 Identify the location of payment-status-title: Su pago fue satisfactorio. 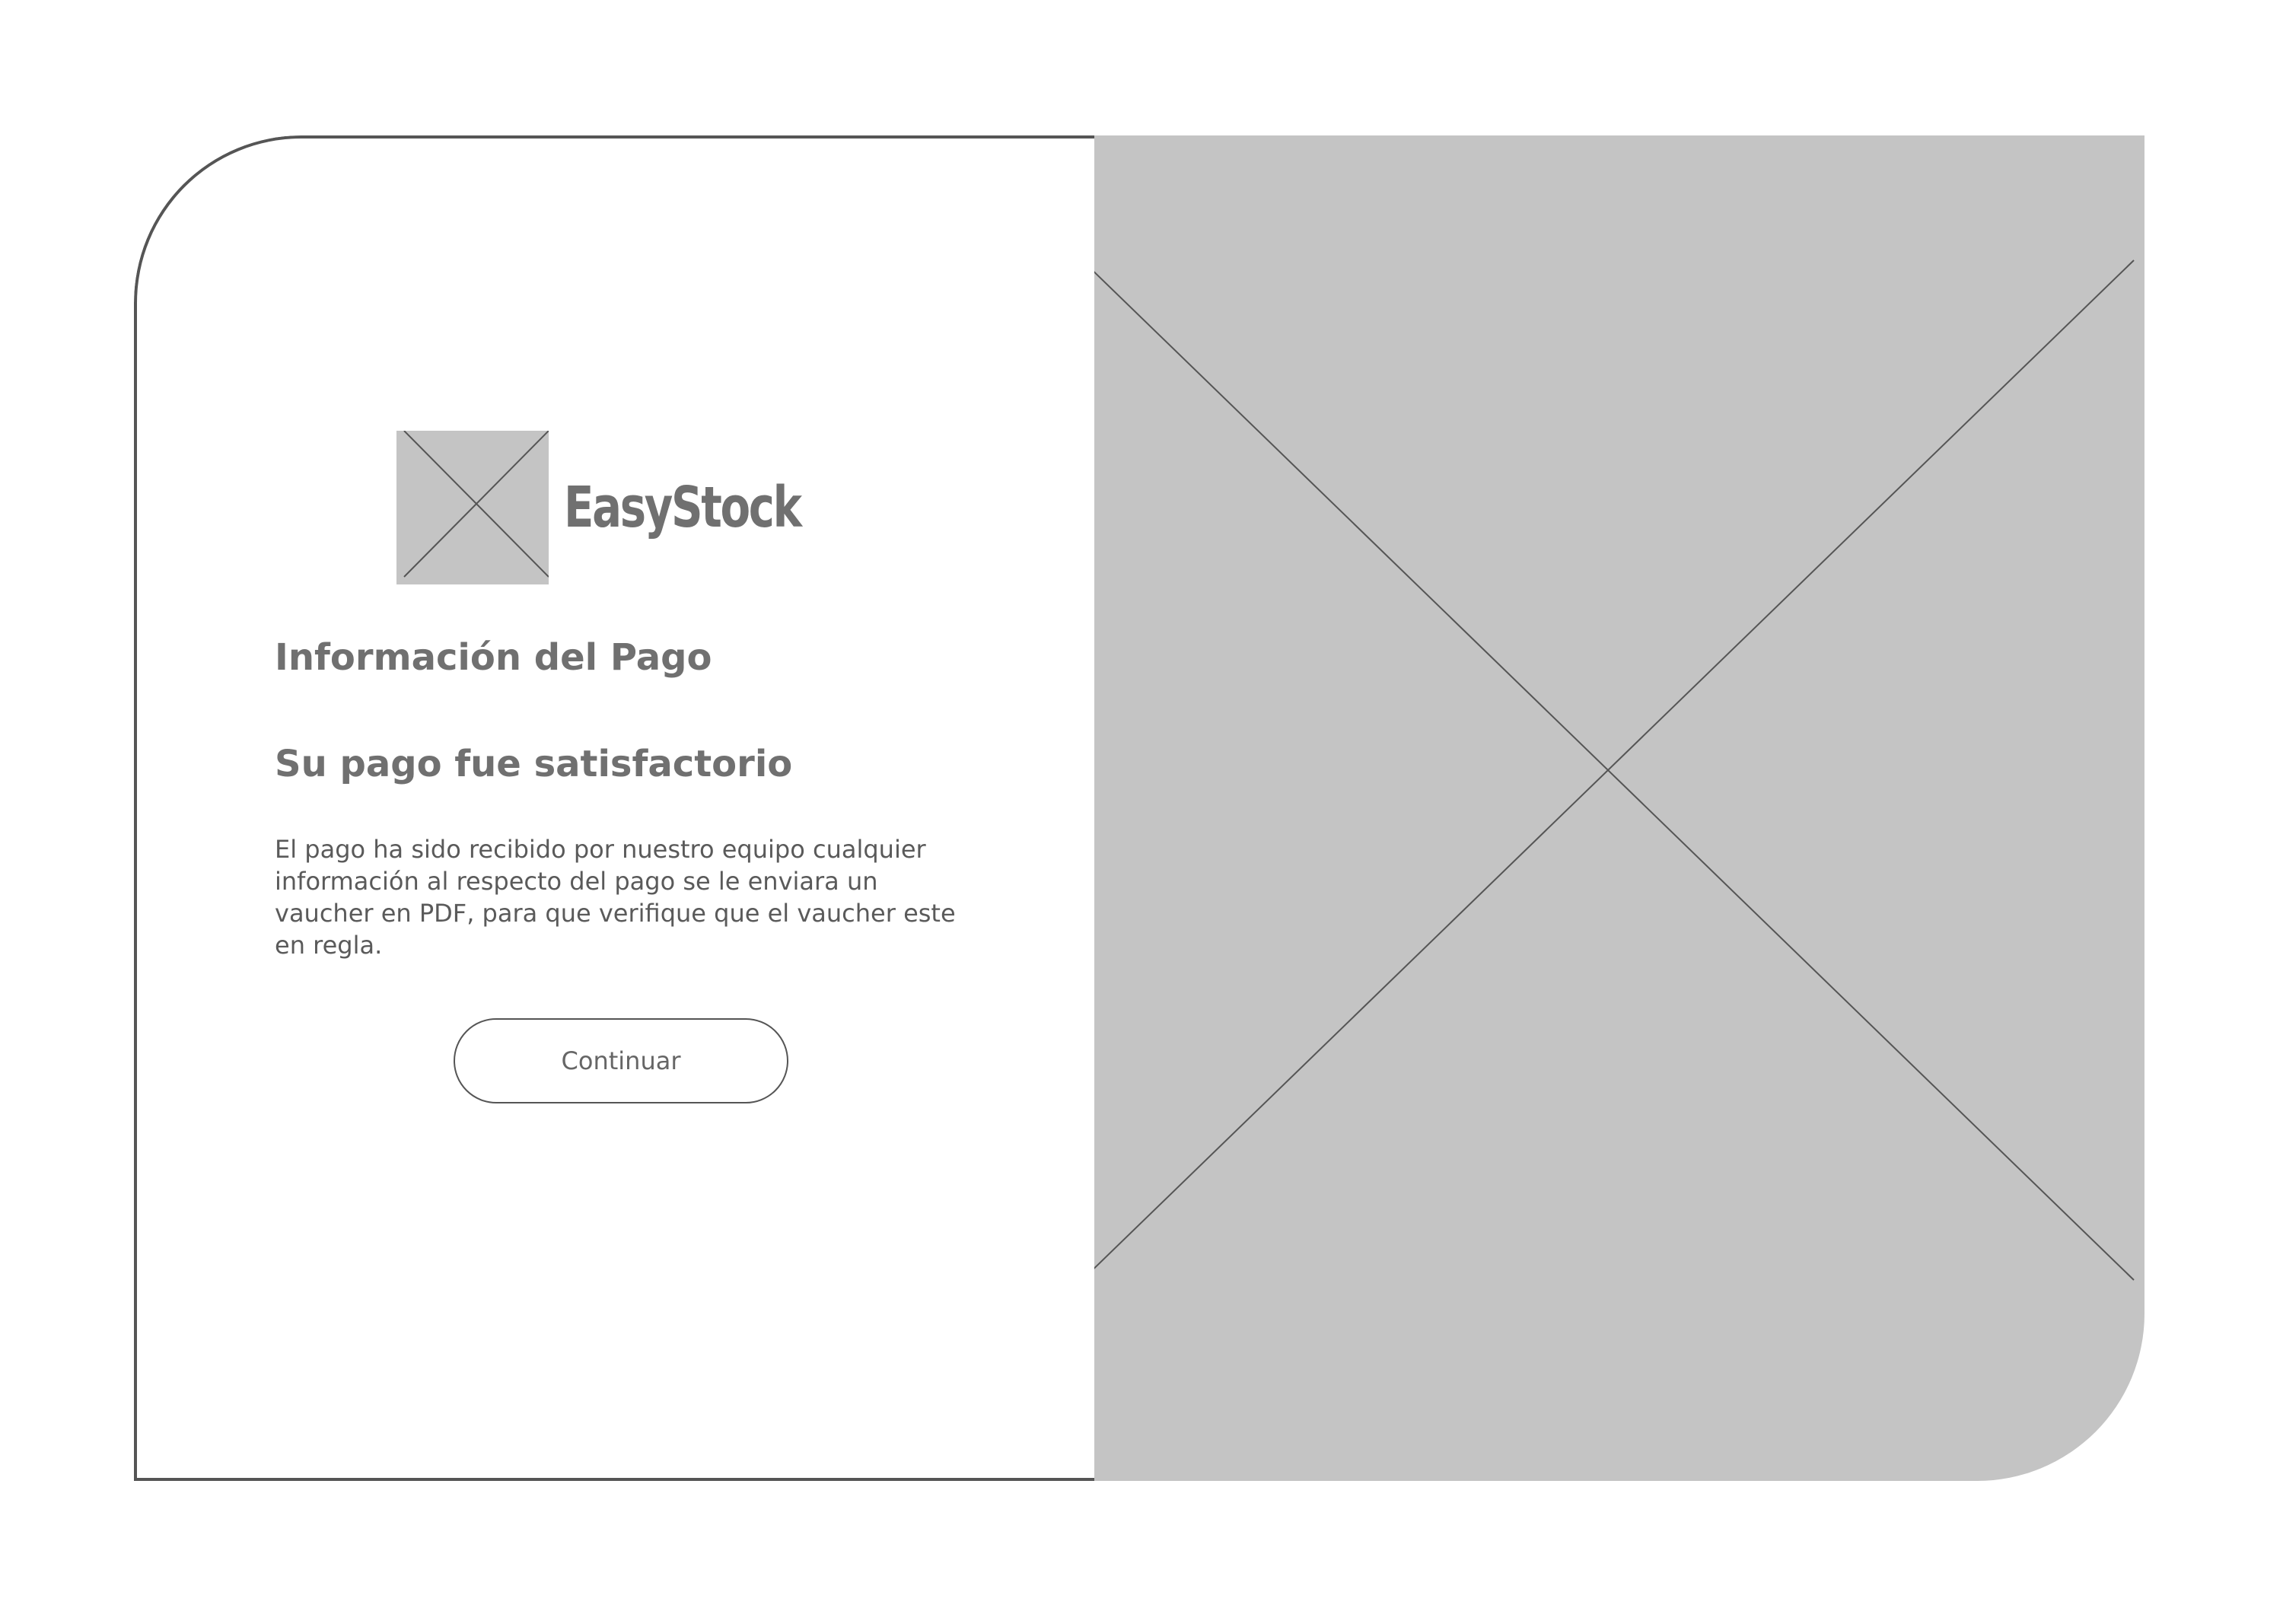
(534, 764).